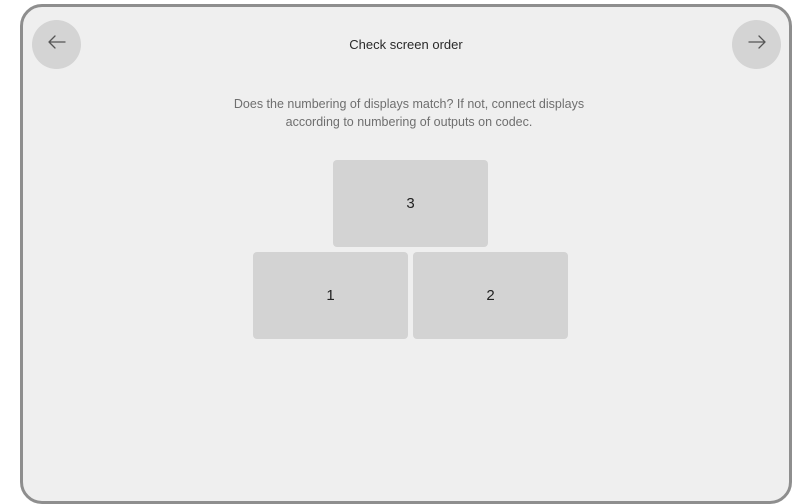  I want to click on display-3: 3, so click(410, 203).